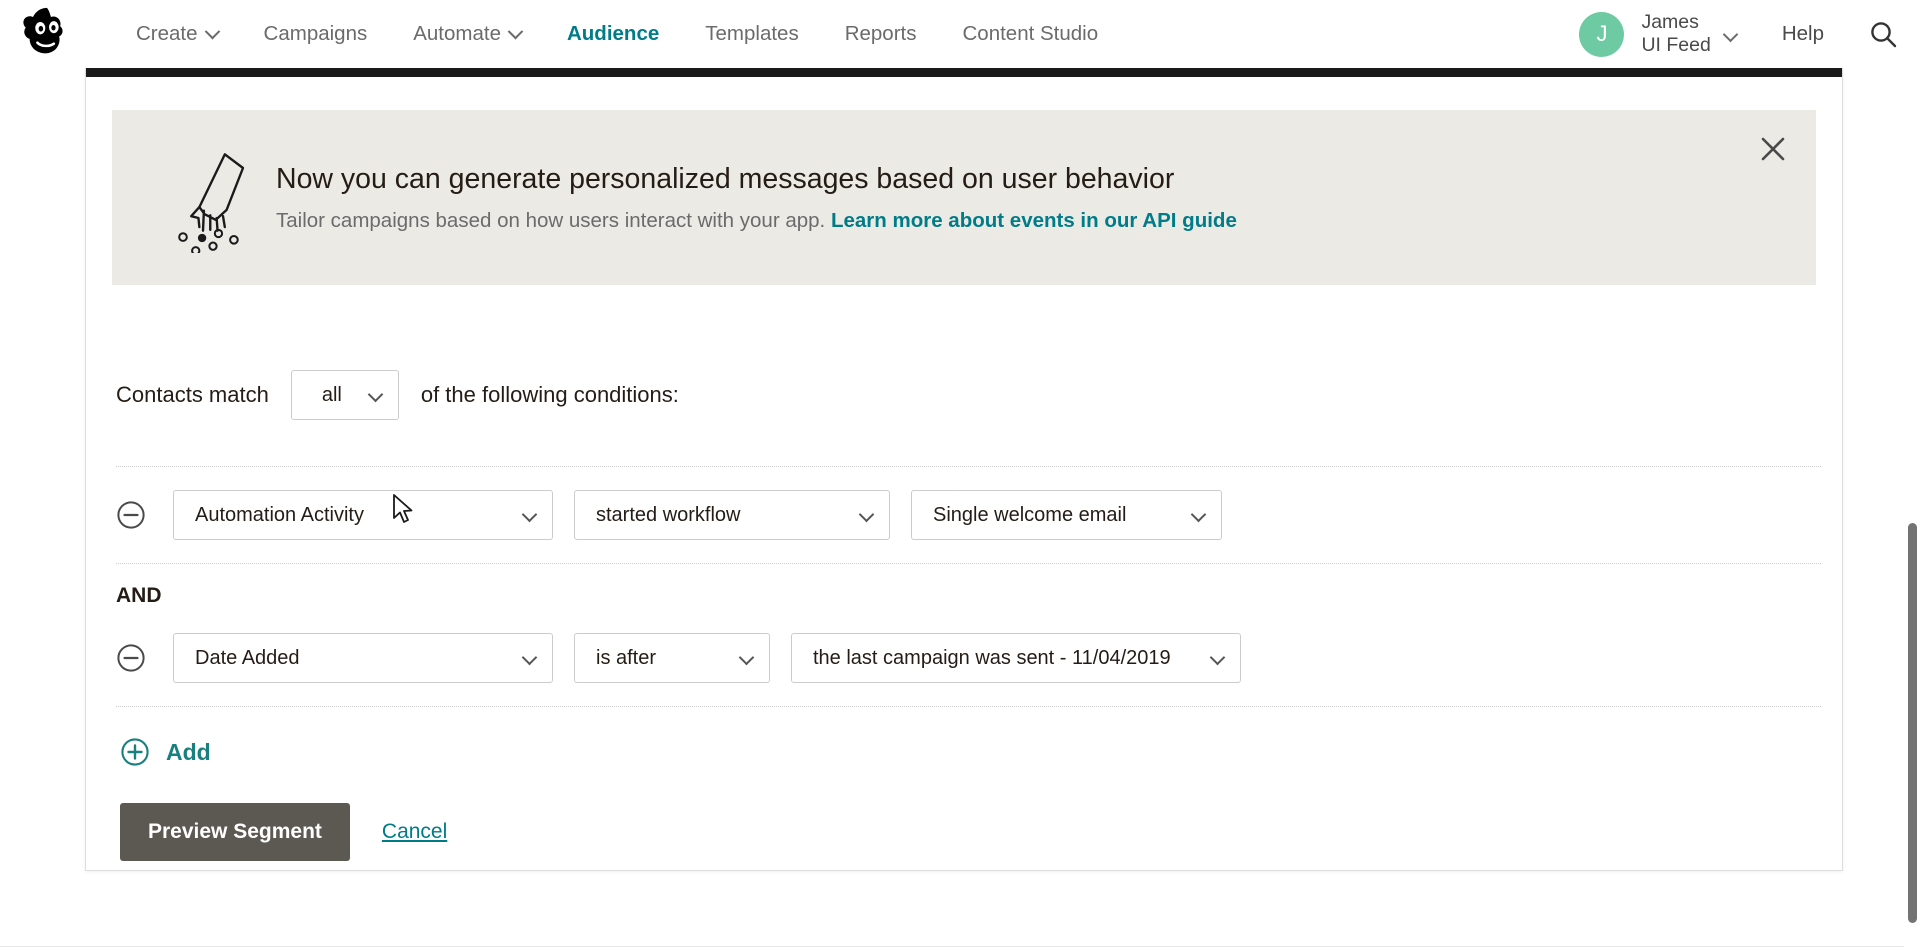  Describe the element at coordinates (1912, 723) in the screenshot. I see `page-scrollbar-thumb` at that location.